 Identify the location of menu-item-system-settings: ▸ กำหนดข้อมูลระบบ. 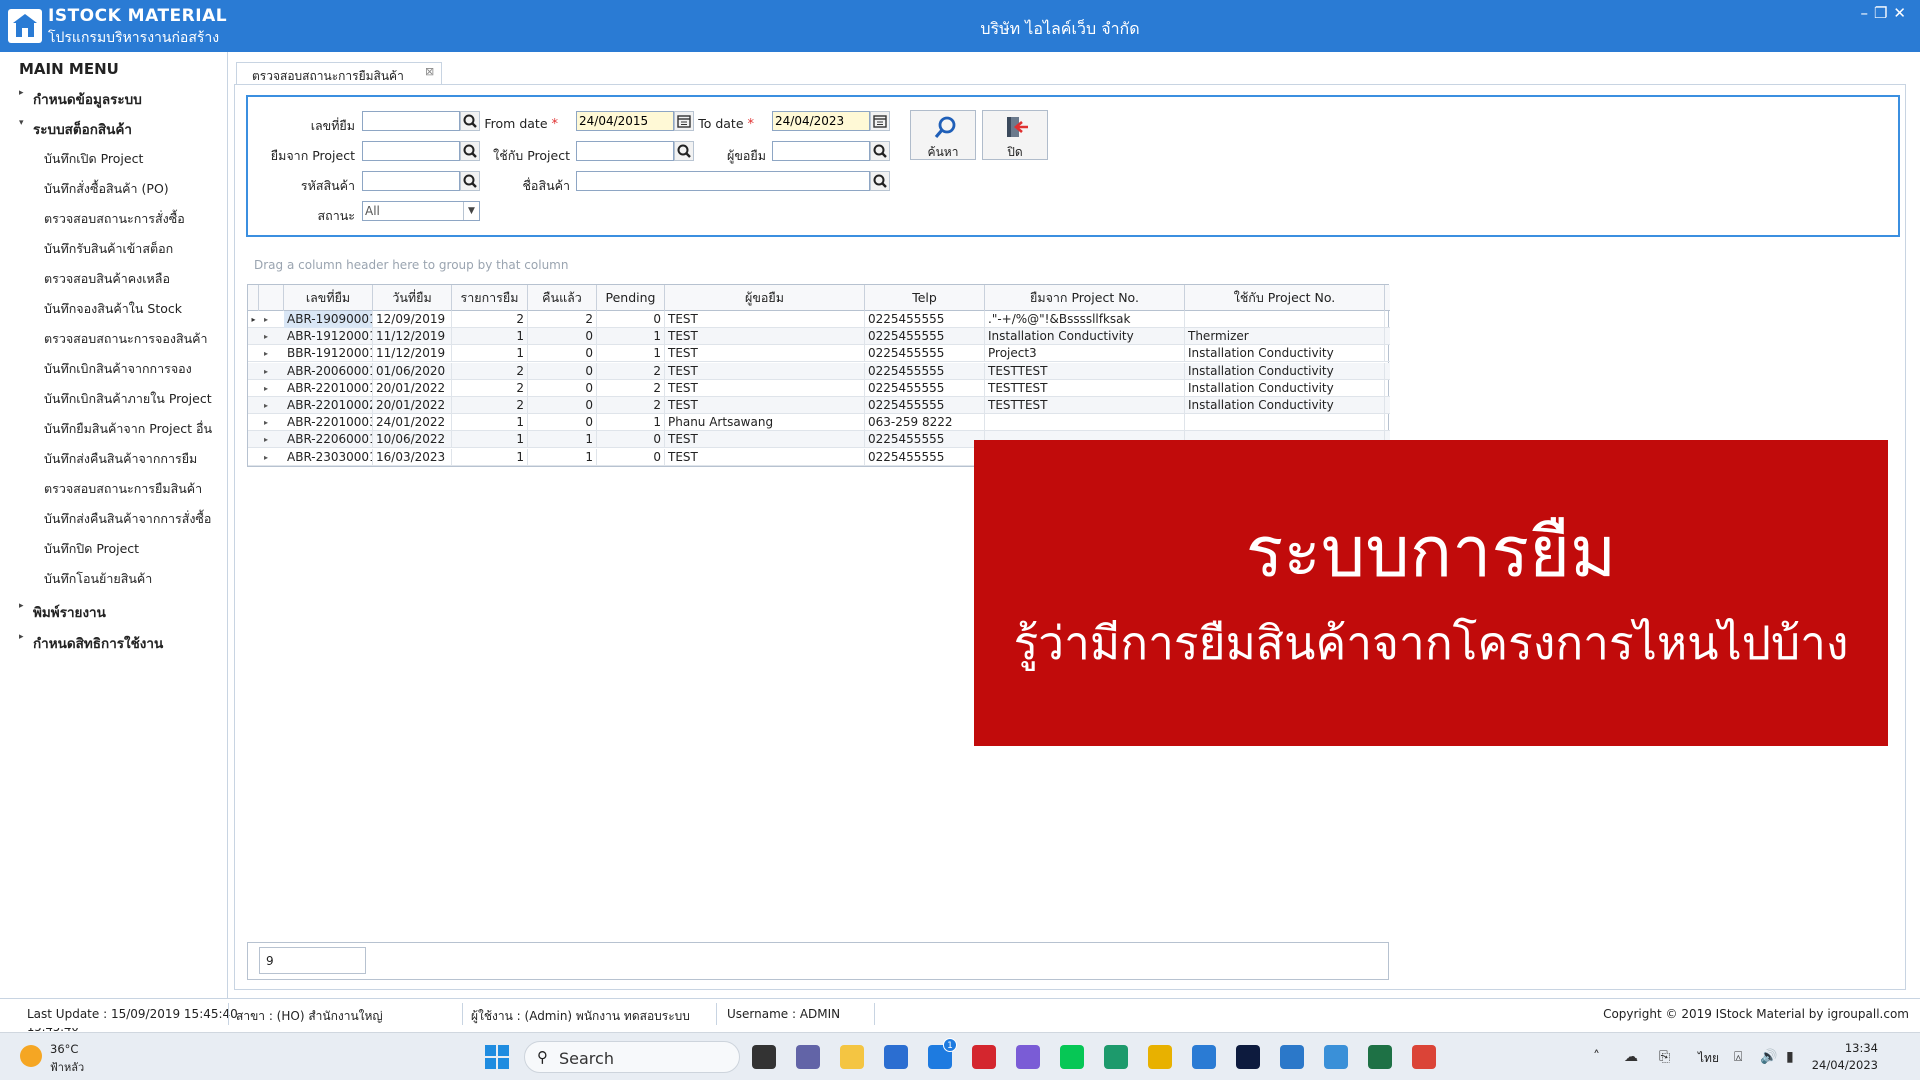
(114, 98).